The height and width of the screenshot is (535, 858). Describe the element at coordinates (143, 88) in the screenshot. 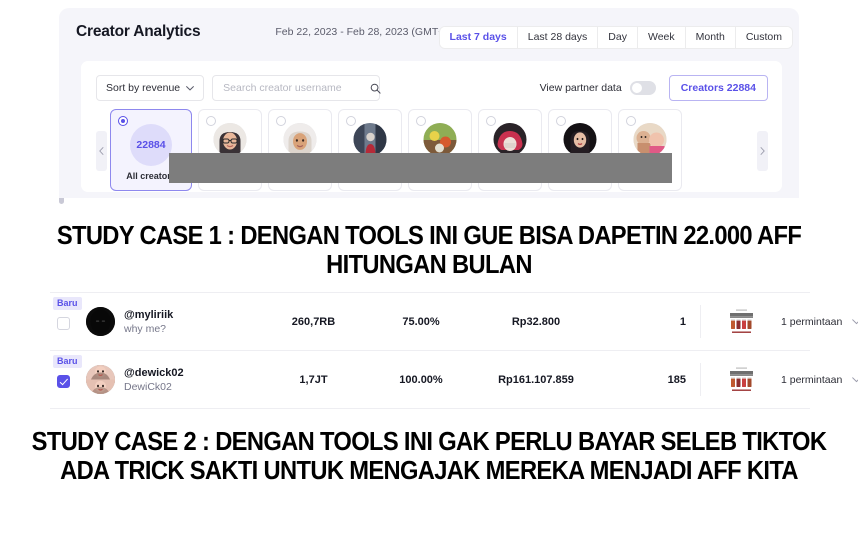

I see `sort-select-label: Sort by revenue` at that location.